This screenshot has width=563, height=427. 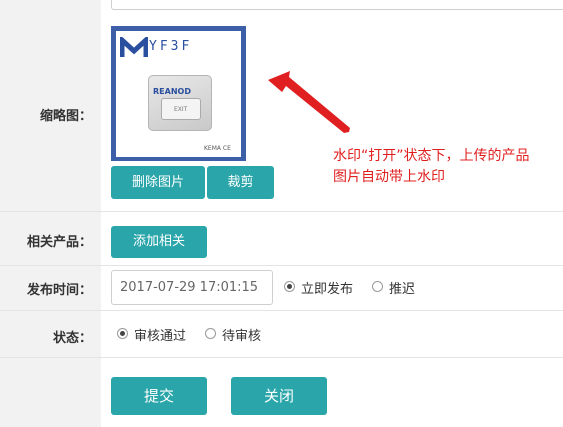 What do you see at coordinates (158, 182) in the screenshot?
I see `delete-image-button: 删除图片` at bounding box center [158, 182].